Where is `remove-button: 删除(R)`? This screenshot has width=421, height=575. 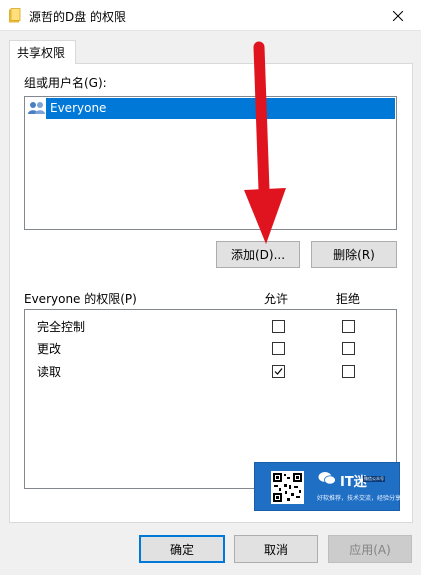
remove-button: 删除(R) is located at coordinates (354, 254).